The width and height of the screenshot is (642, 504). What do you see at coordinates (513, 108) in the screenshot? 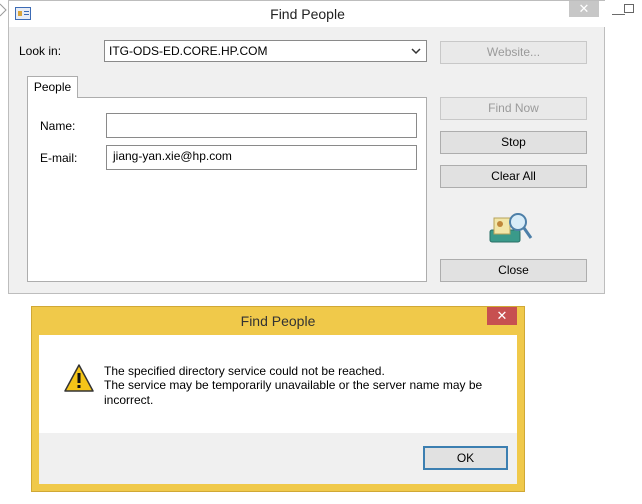
I see `find-now-button: Find Now` at bounding box center [513, 108].